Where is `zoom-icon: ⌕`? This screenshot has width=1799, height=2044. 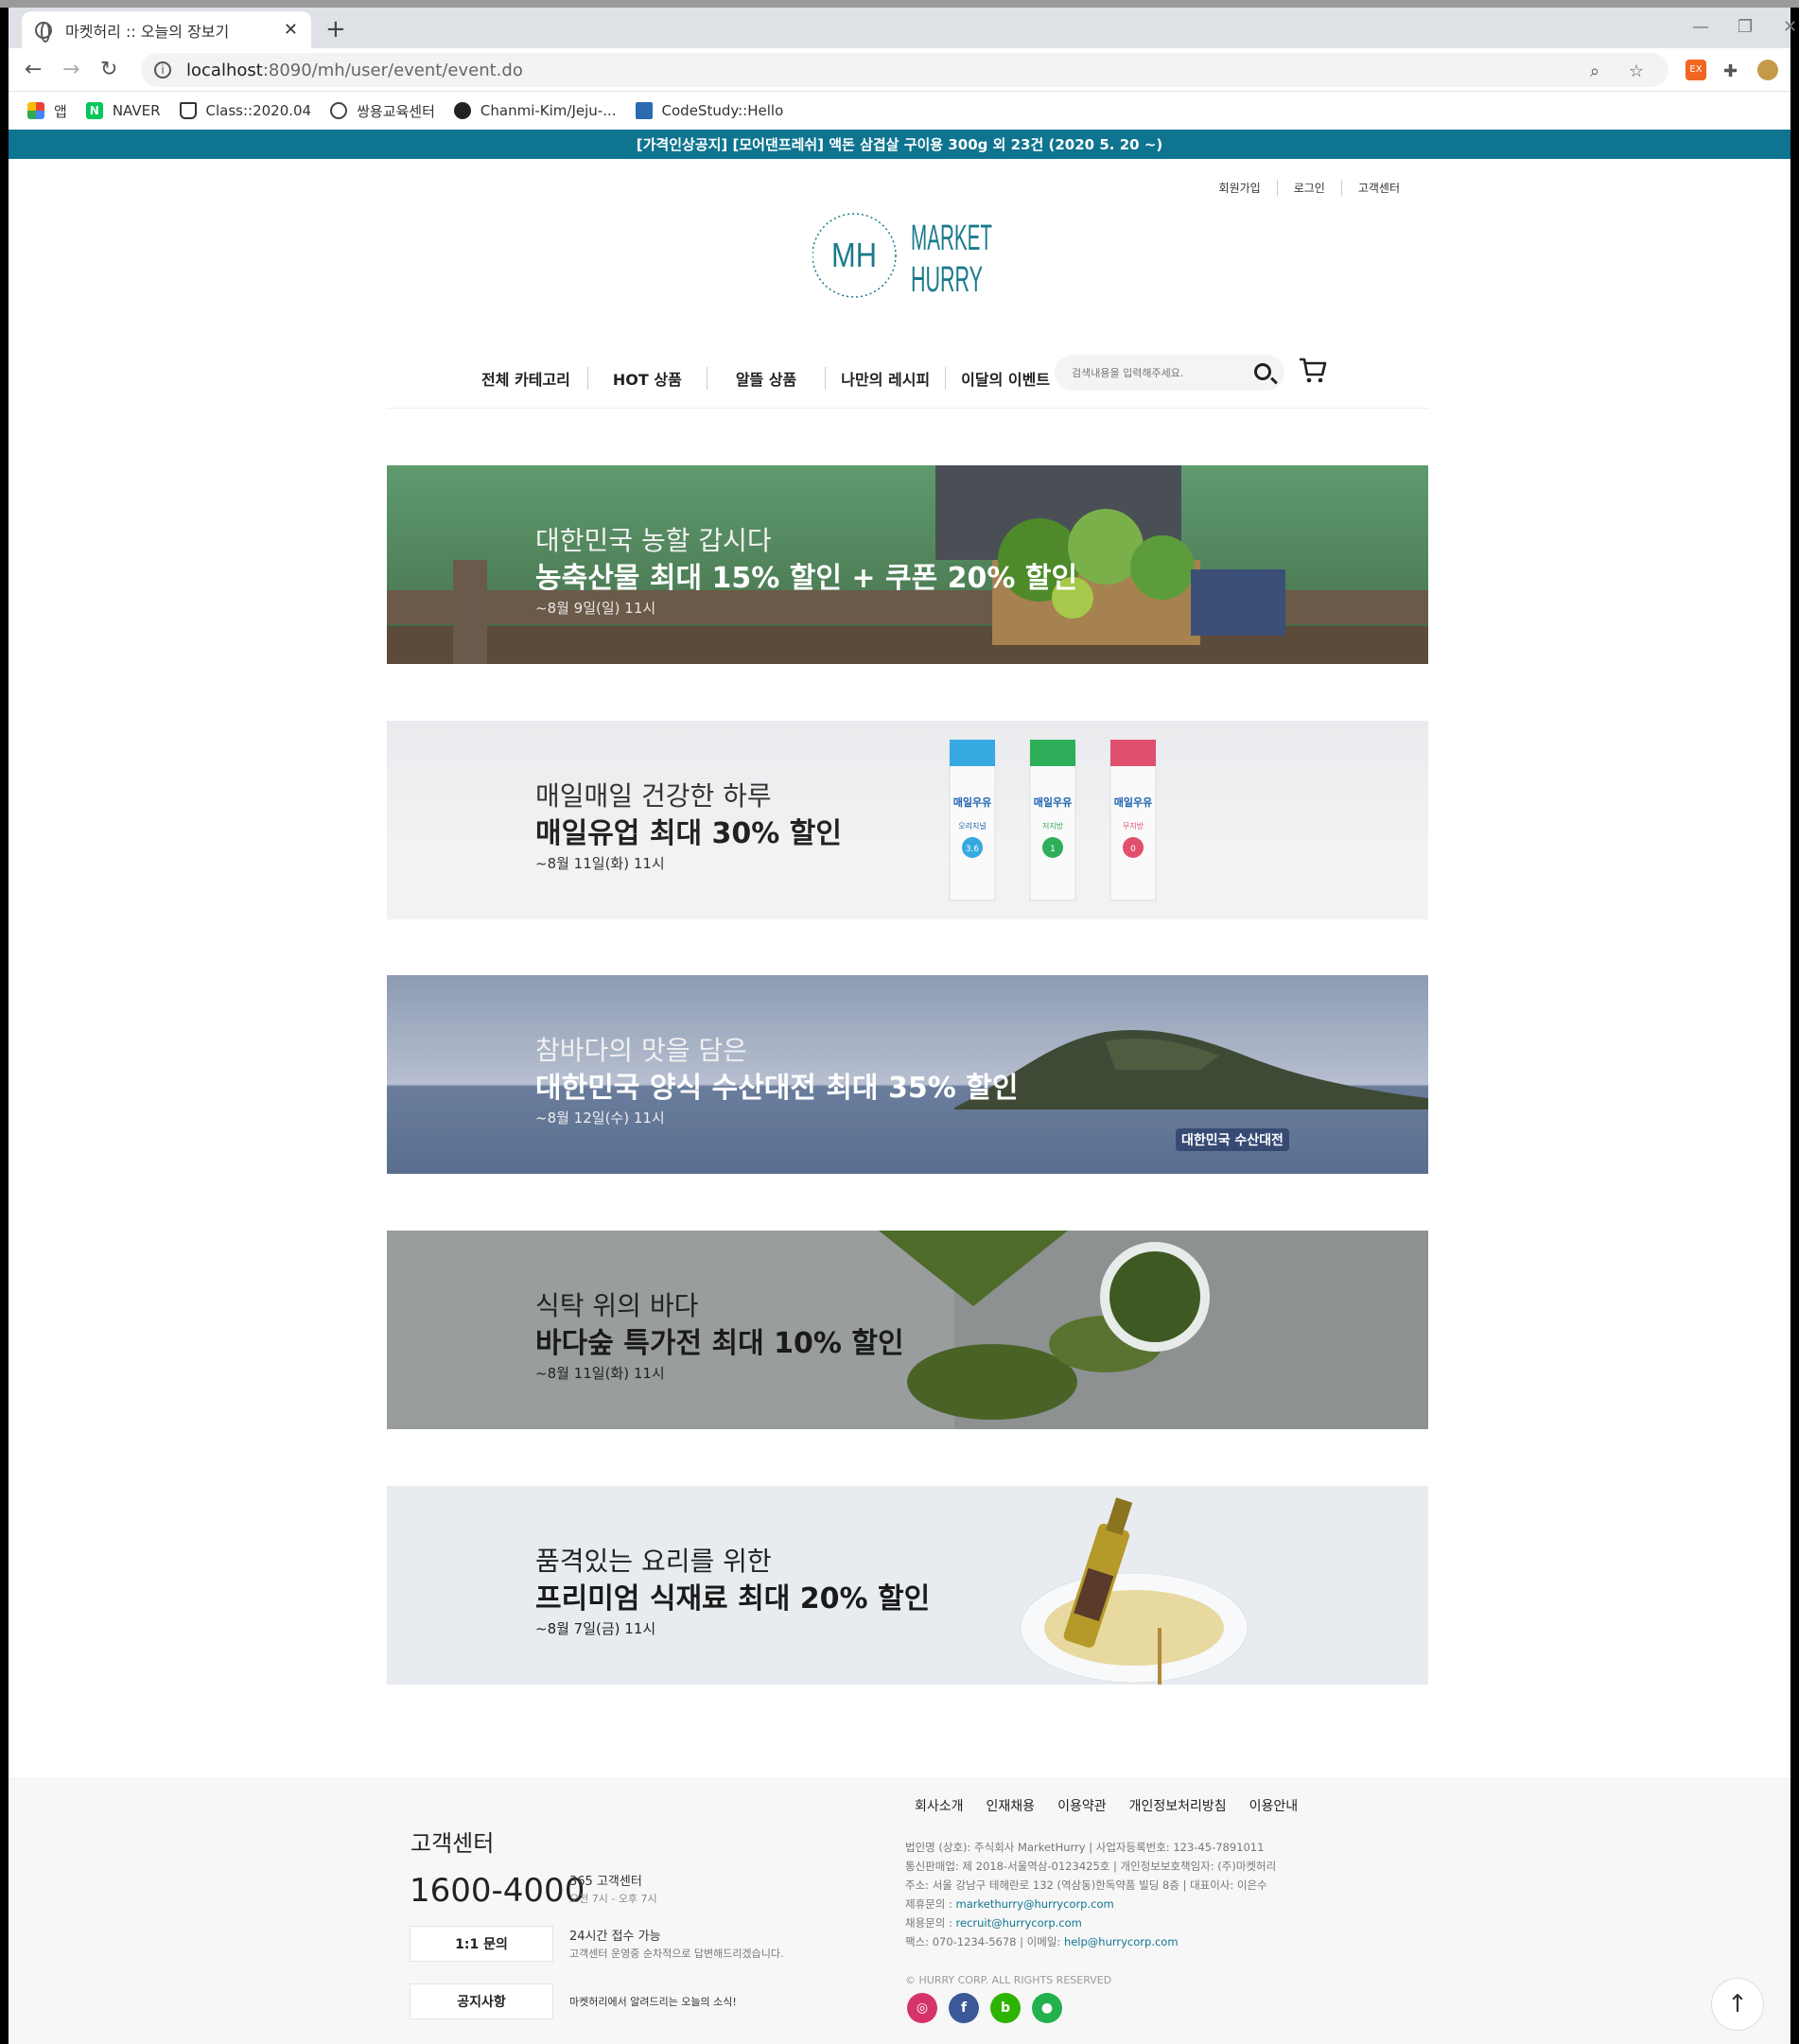 zoom-icon: ⌕ is located at coordinates (1594, 71).